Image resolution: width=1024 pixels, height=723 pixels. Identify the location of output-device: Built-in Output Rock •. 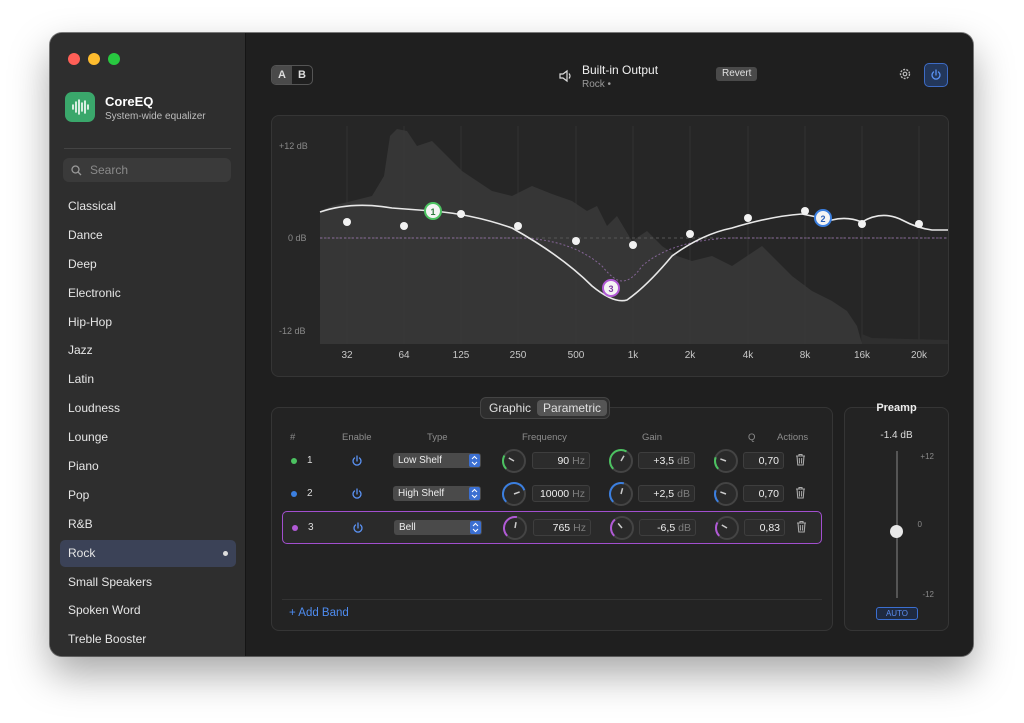
(608, 76).